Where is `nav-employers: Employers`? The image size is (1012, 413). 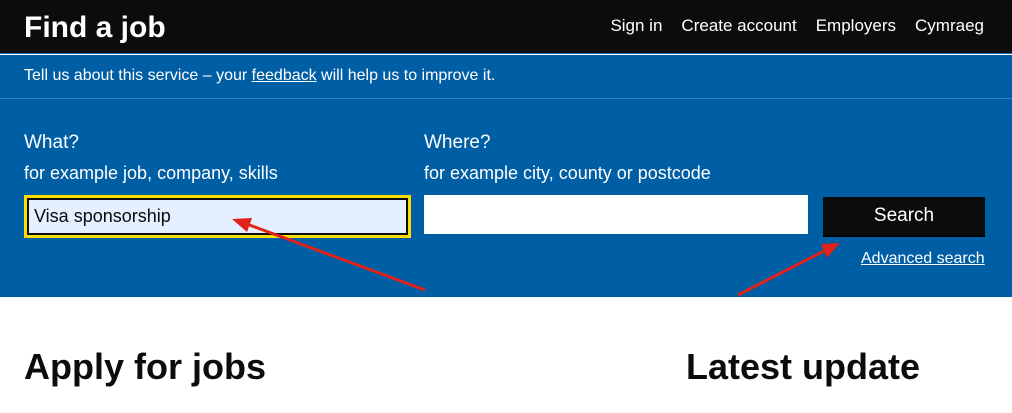
nav-employers: Employers is located at coordinates (856, 26).